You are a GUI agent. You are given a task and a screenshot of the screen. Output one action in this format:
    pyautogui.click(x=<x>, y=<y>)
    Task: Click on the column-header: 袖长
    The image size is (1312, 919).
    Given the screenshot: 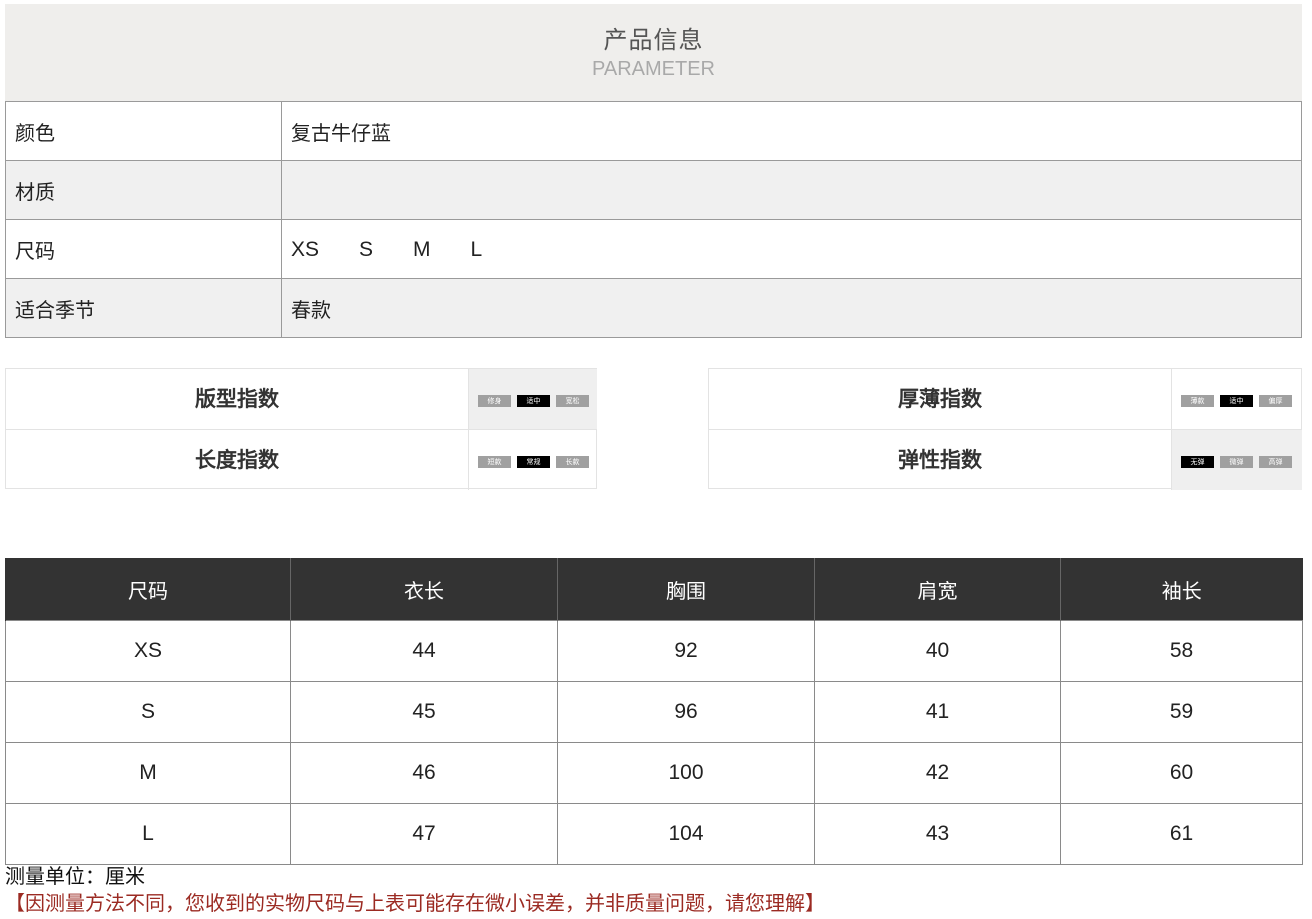 What is the action you would take?
    pyautogui.click(x=1181, y=589)
    